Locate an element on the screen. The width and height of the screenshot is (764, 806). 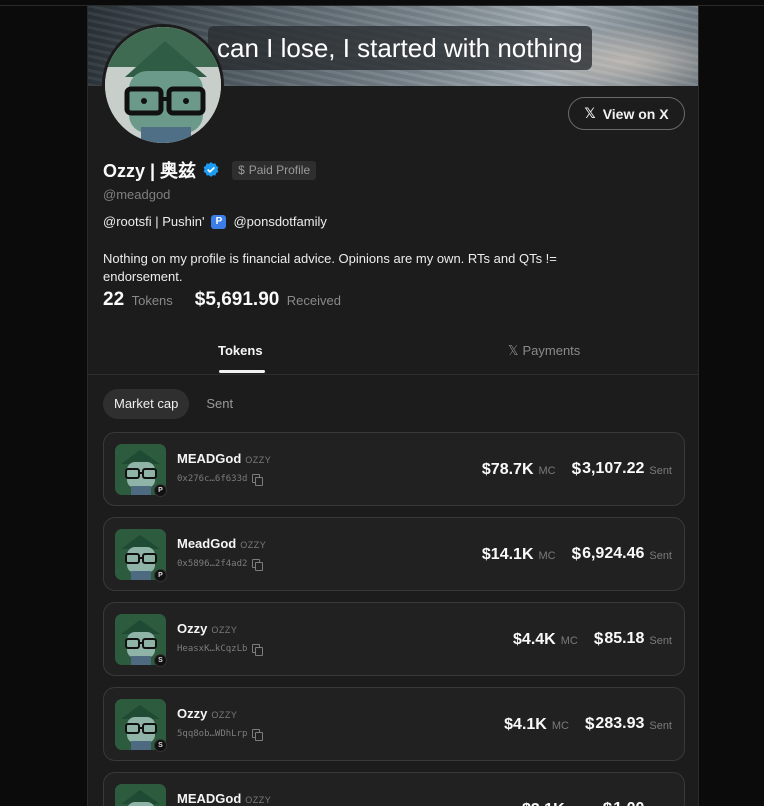
token-address-row: 5qq8ob…WDhLrp is located at coordinates (220, 735).